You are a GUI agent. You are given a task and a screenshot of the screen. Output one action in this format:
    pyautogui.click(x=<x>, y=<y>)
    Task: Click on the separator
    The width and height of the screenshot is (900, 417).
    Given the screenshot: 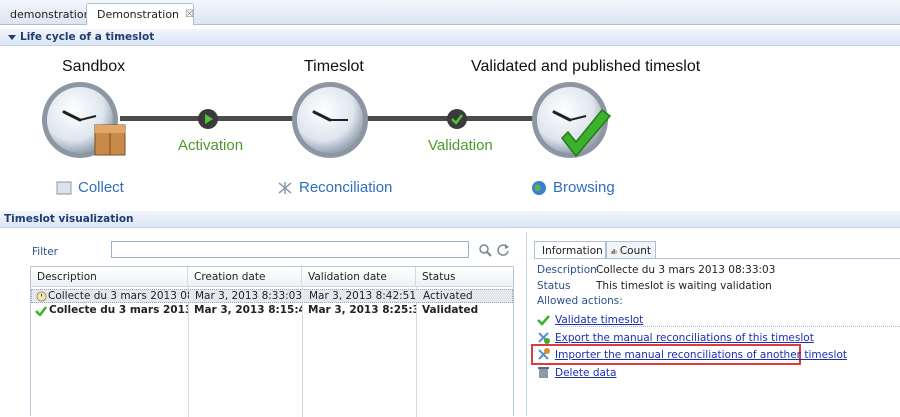 What is the action you would take?
    pyautogui.click(x=730, y=326)
    